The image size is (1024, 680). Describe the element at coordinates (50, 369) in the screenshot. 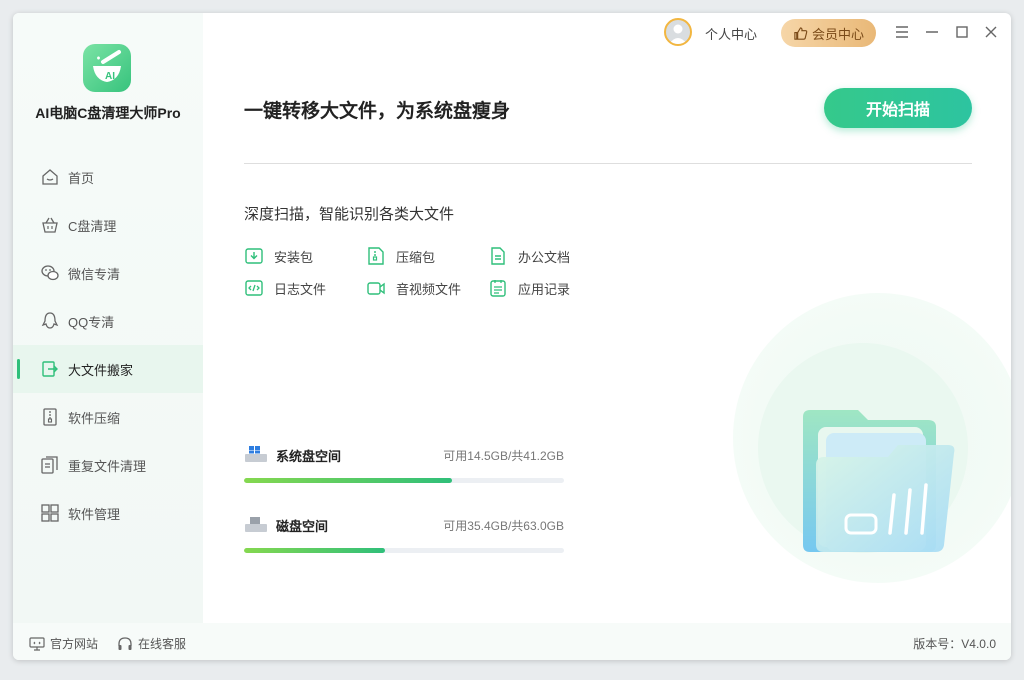

I see `file-move-icon` at that location.